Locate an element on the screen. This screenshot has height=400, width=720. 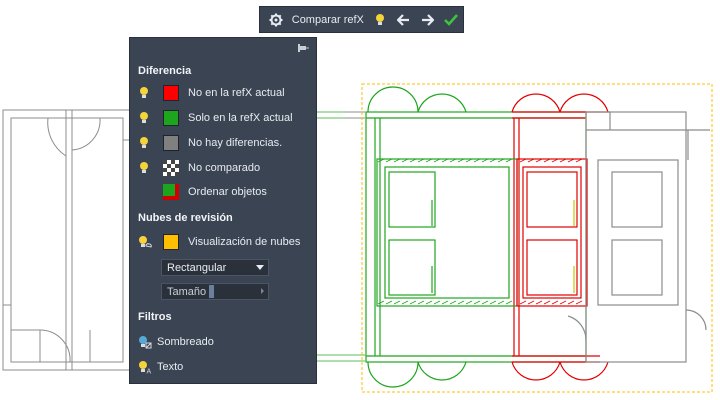
cloud-shape-select: Rectangular is located at coordinates (215, 267).